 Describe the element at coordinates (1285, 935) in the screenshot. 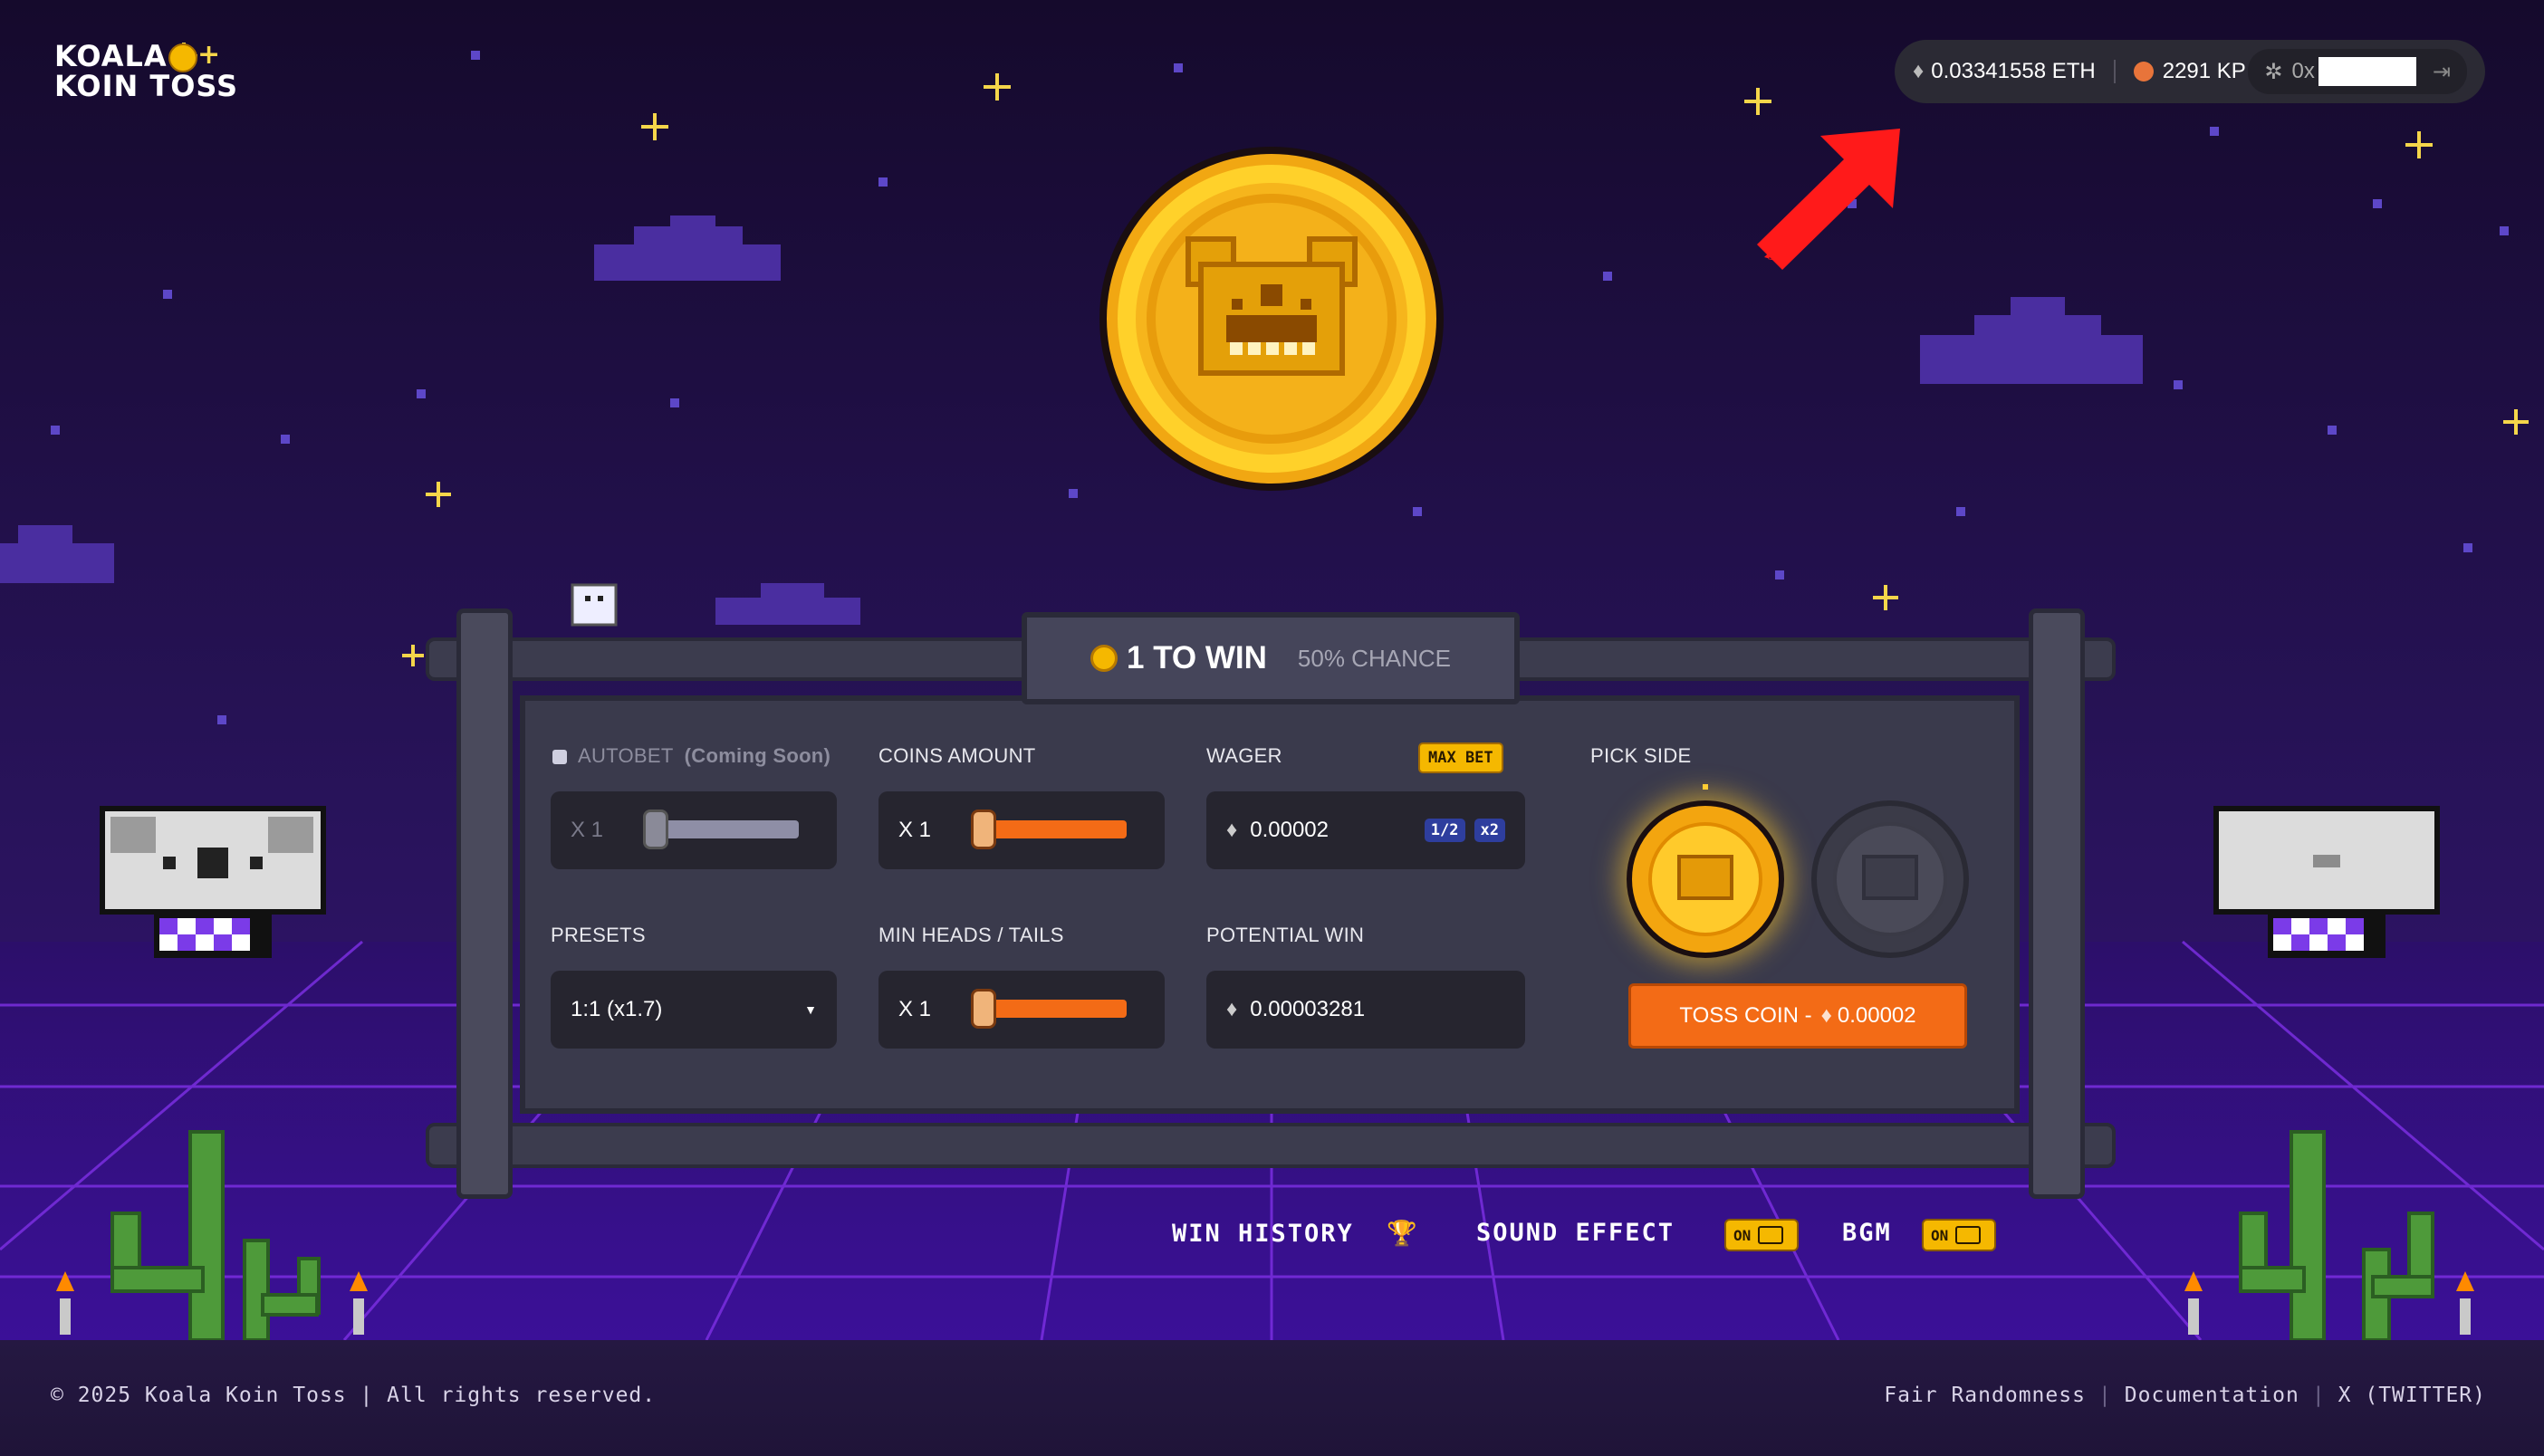

I see `potential-win-label: POTENTIAL WIN` at that location.